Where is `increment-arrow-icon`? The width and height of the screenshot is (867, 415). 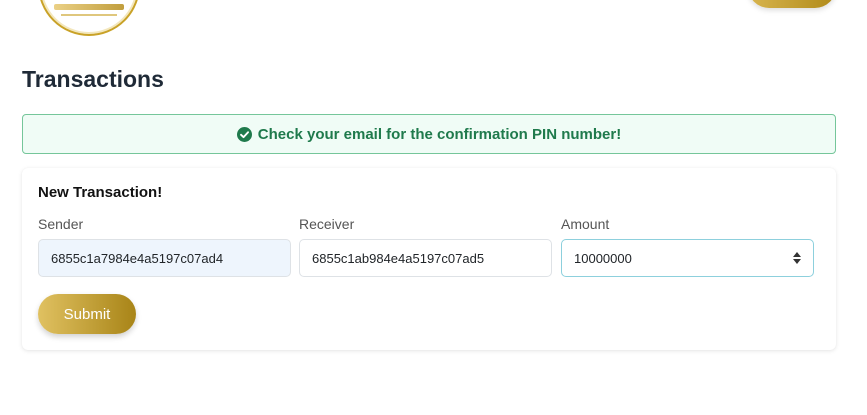 increment-arrow-icon is located at coordinates (797, 254).